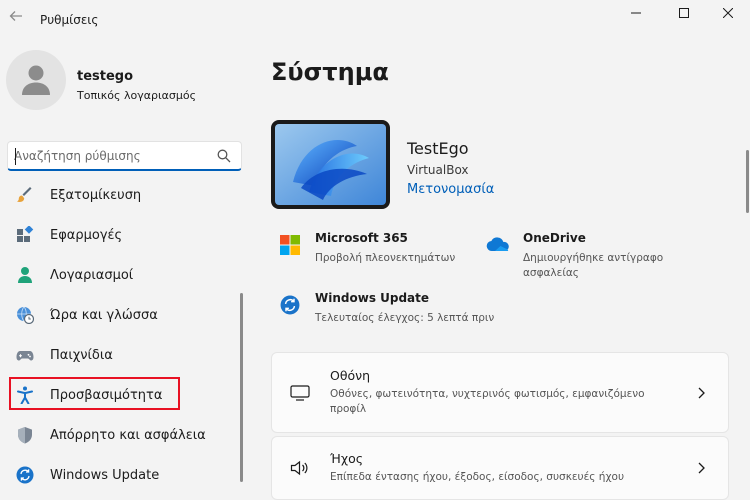 The width and height of the screenshot is (750, 500). What do you see at coordinates (25, 435) in the screenshot?
I see `shield-icon` at bounding box center [25, 435].